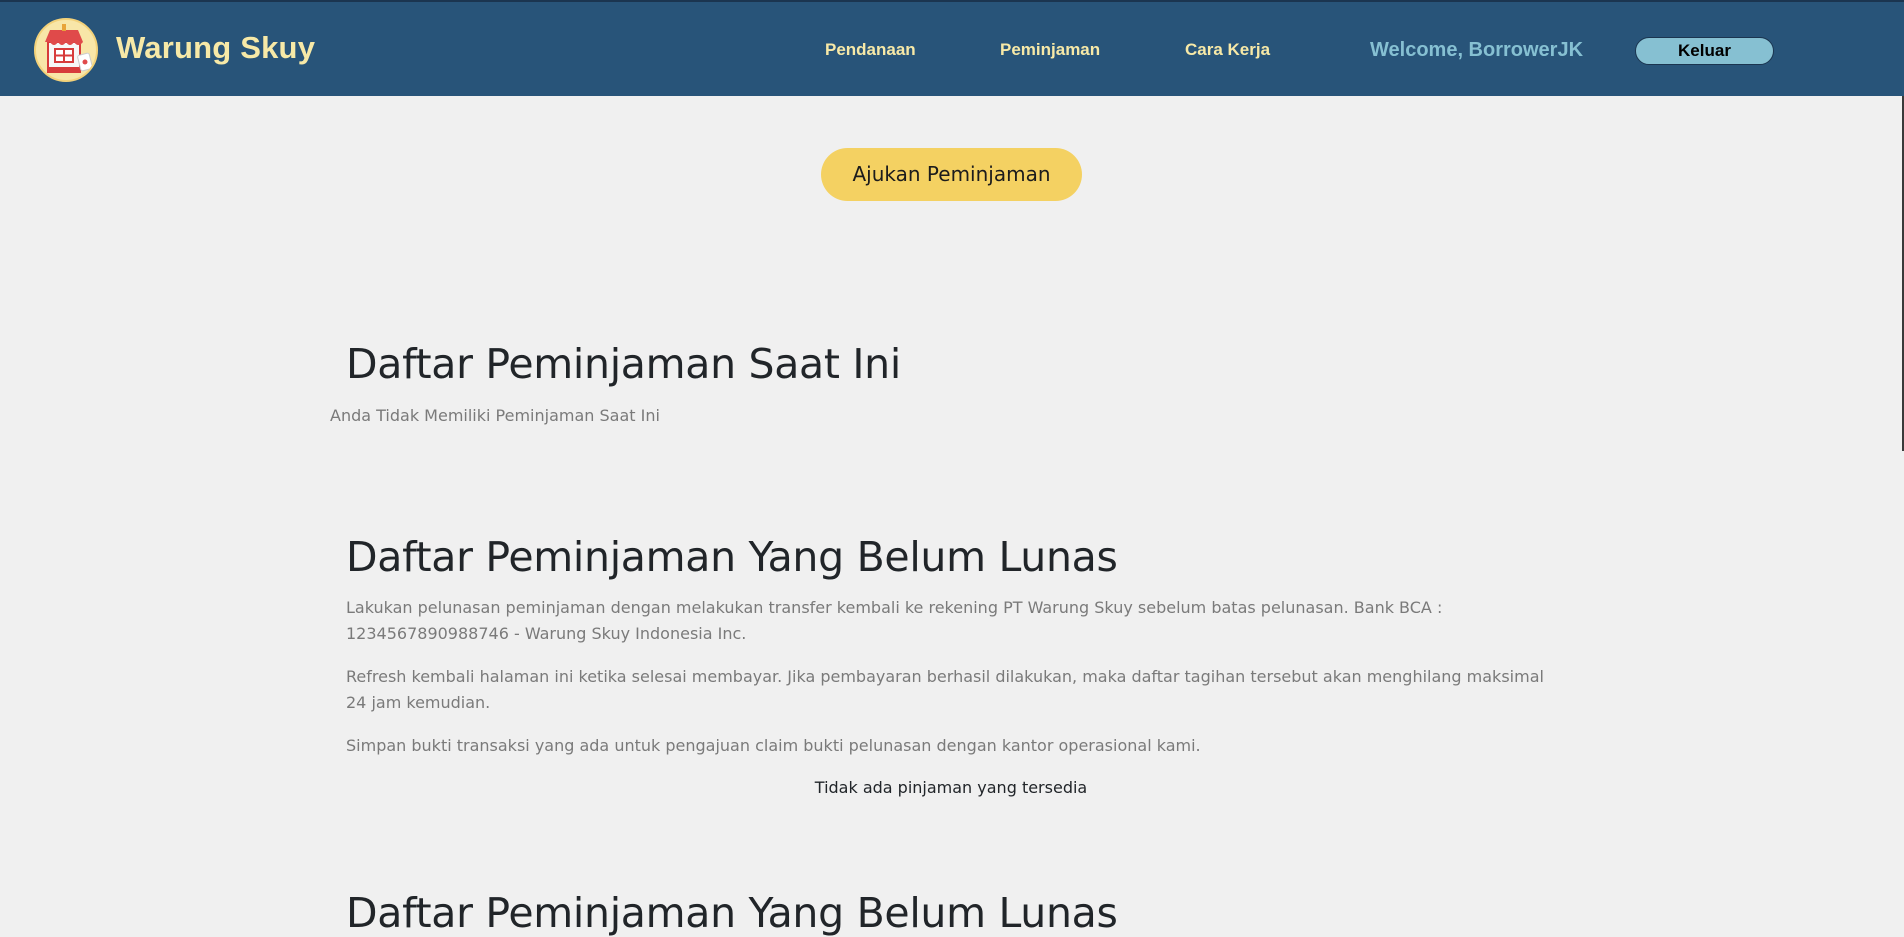  Describe the element at coordinates (1227, 50) in the screenshot. I see `nav-link-cara-kerja: Cara Kerja` at that location.